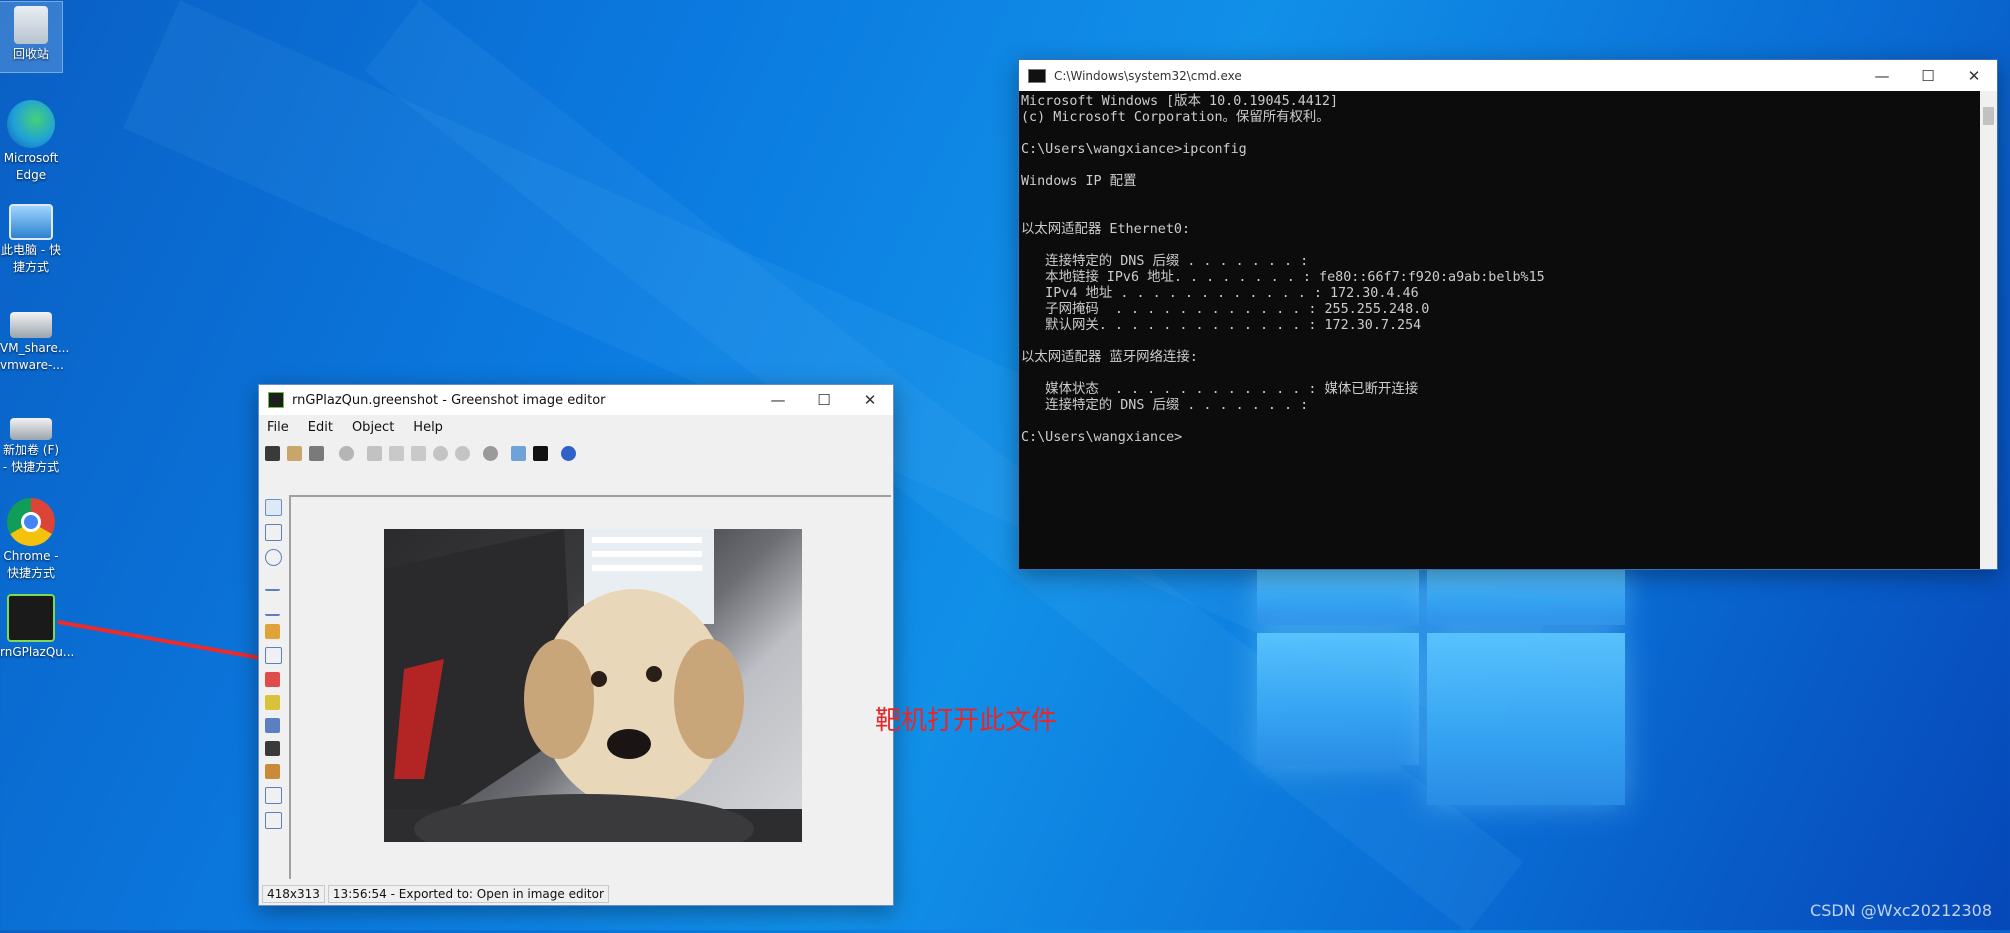 The image size is (2010, 933). I want to click on rectangle-tool-icon, so click(273, 532).